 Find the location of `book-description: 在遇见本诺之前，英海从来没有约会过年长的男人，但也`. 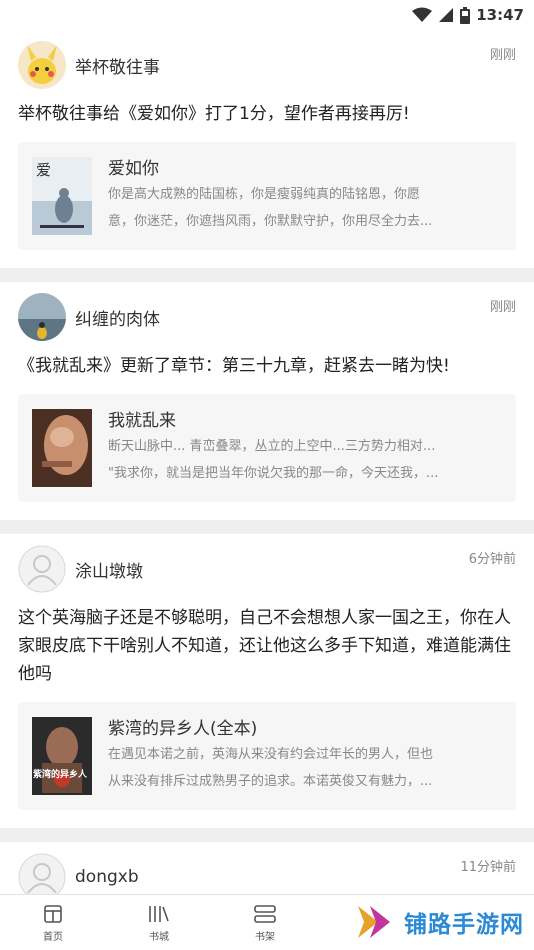

book-description: 在遇见本诺之前，英海从来没有约会过年长的男人，但也 is located at coordinates (271, 754).